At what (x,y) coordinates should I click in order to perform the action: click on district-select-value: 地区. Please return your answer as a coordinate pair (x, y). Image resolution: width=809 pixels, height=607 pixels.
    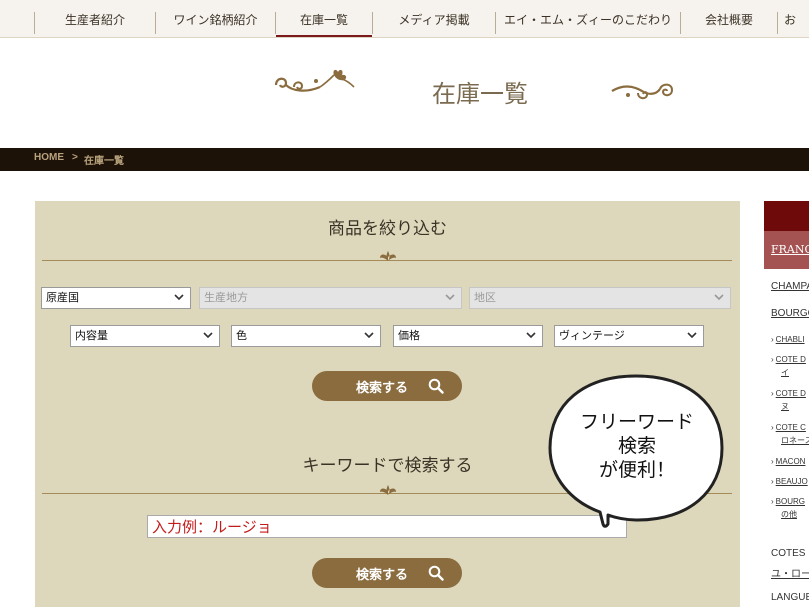
    Looking at the image, I should click on (485, 298).